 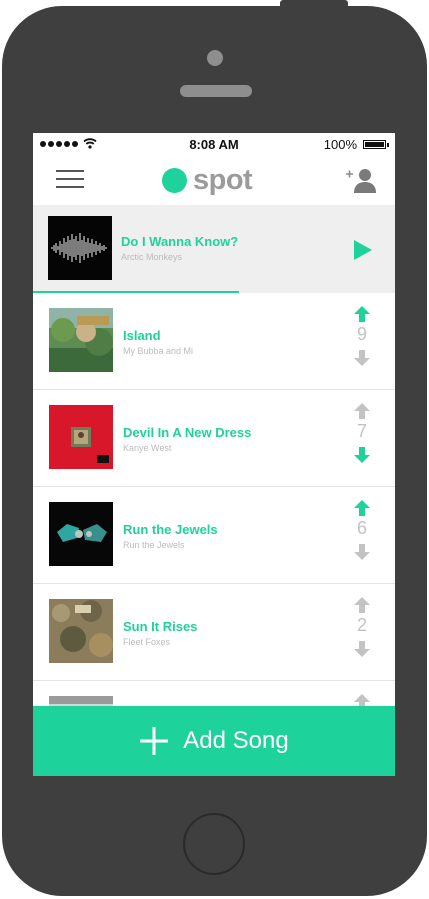 I want to click on battery-icon, so click(x=376, y=144).